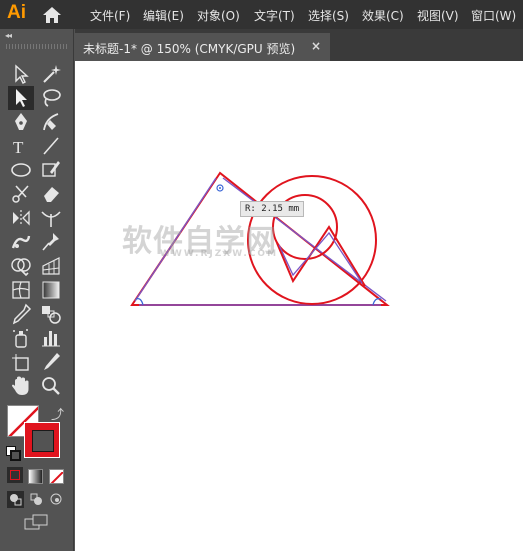 The height and width of the screenshot is (551, 523). I want to click on ellipse-tool-icon, so click(21, 170).